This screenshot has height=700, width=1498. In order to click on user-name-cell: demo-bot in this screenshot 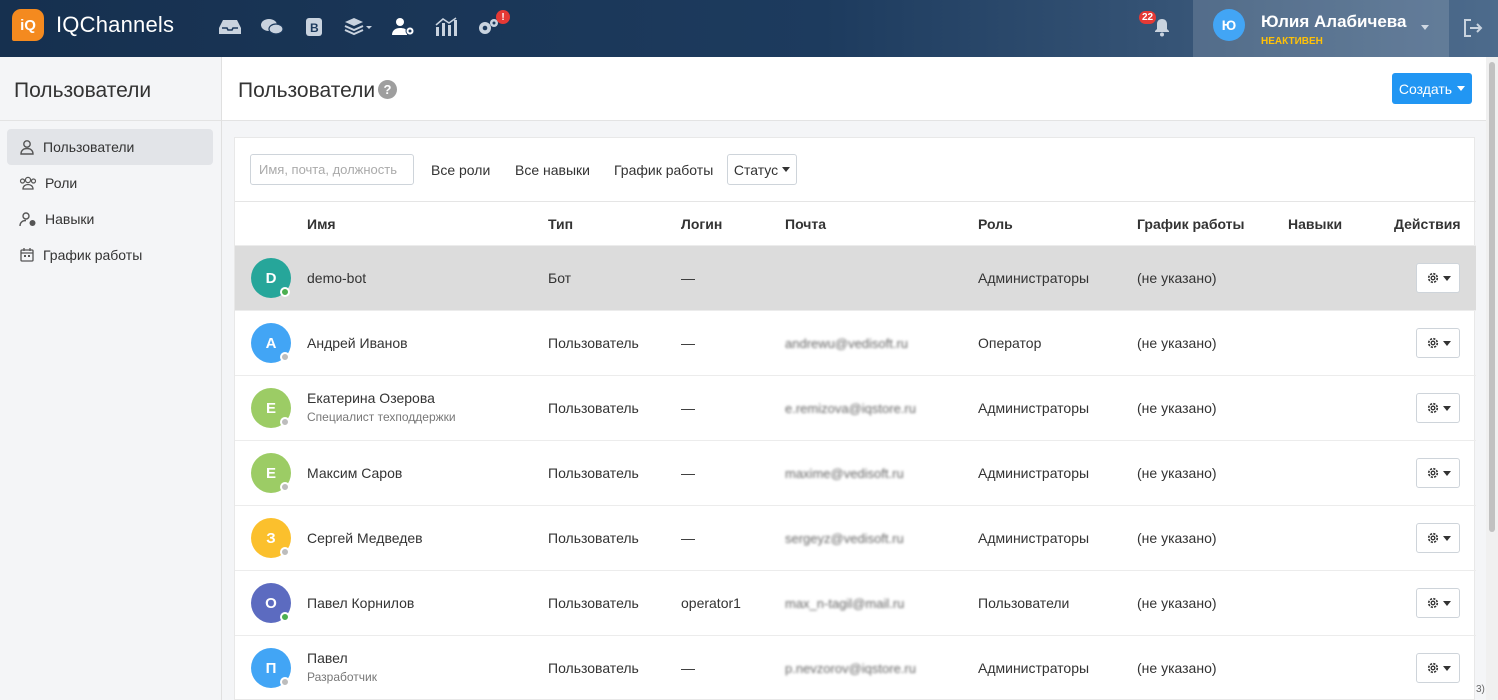, I will do `click(336, 278)`.